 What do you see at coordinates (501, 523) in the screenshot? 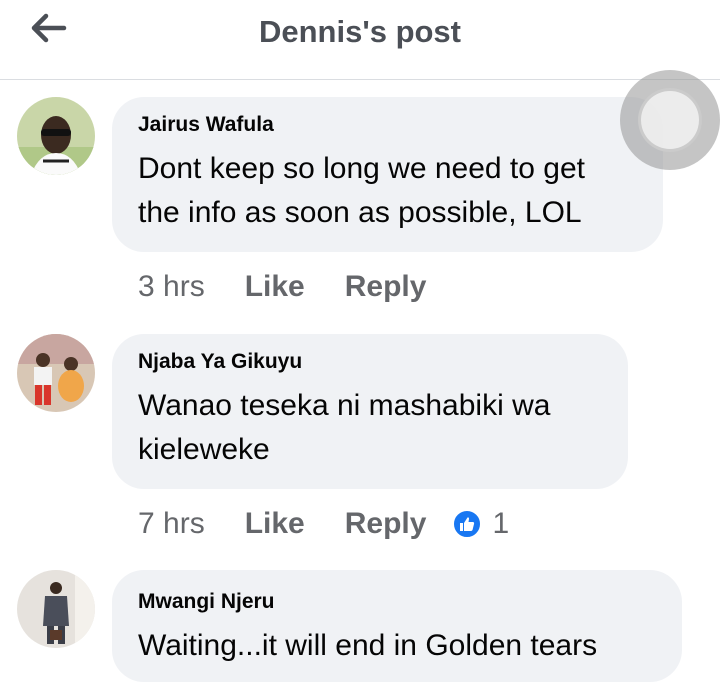
I see `reaction-count: 1` at bounding box center [501, 523].